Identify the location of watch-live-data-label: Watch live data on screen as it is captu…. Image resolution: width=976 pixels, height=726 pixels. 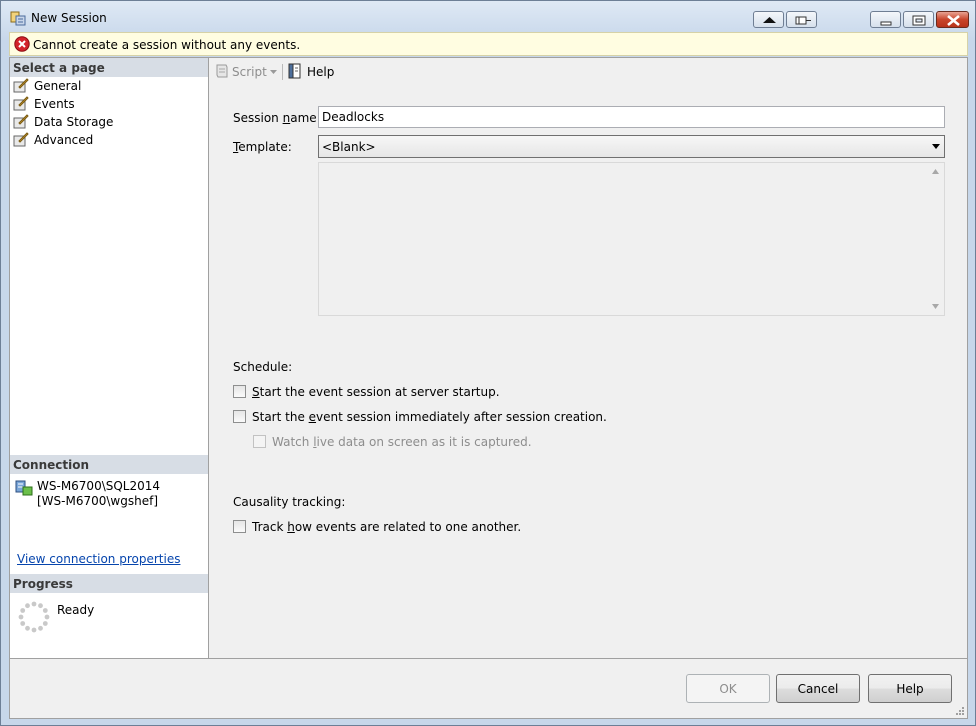
(402, 442).